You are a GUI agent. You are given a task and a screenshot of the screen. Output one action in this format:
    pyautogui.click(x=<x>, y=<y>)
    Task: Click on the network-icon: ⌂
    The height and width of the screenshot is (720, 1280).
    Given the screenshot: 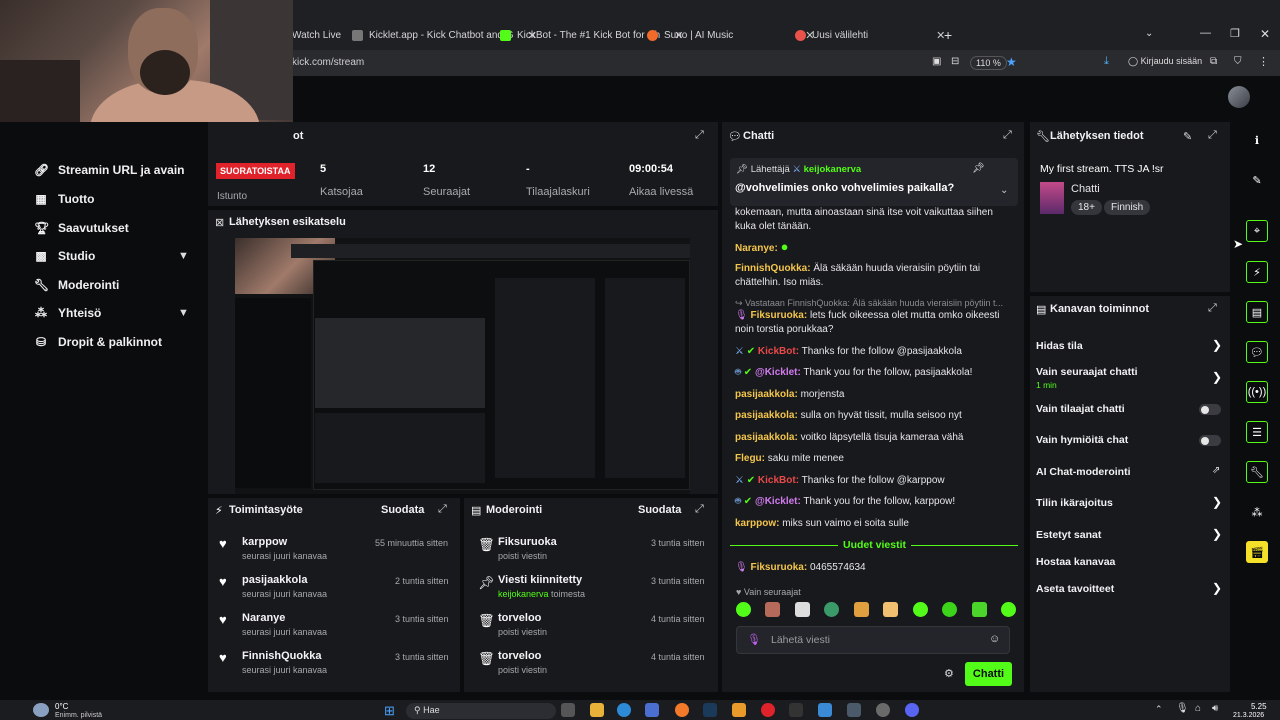 What is the action you would take?
    pyautogui.click(x=1198, y=708)
    